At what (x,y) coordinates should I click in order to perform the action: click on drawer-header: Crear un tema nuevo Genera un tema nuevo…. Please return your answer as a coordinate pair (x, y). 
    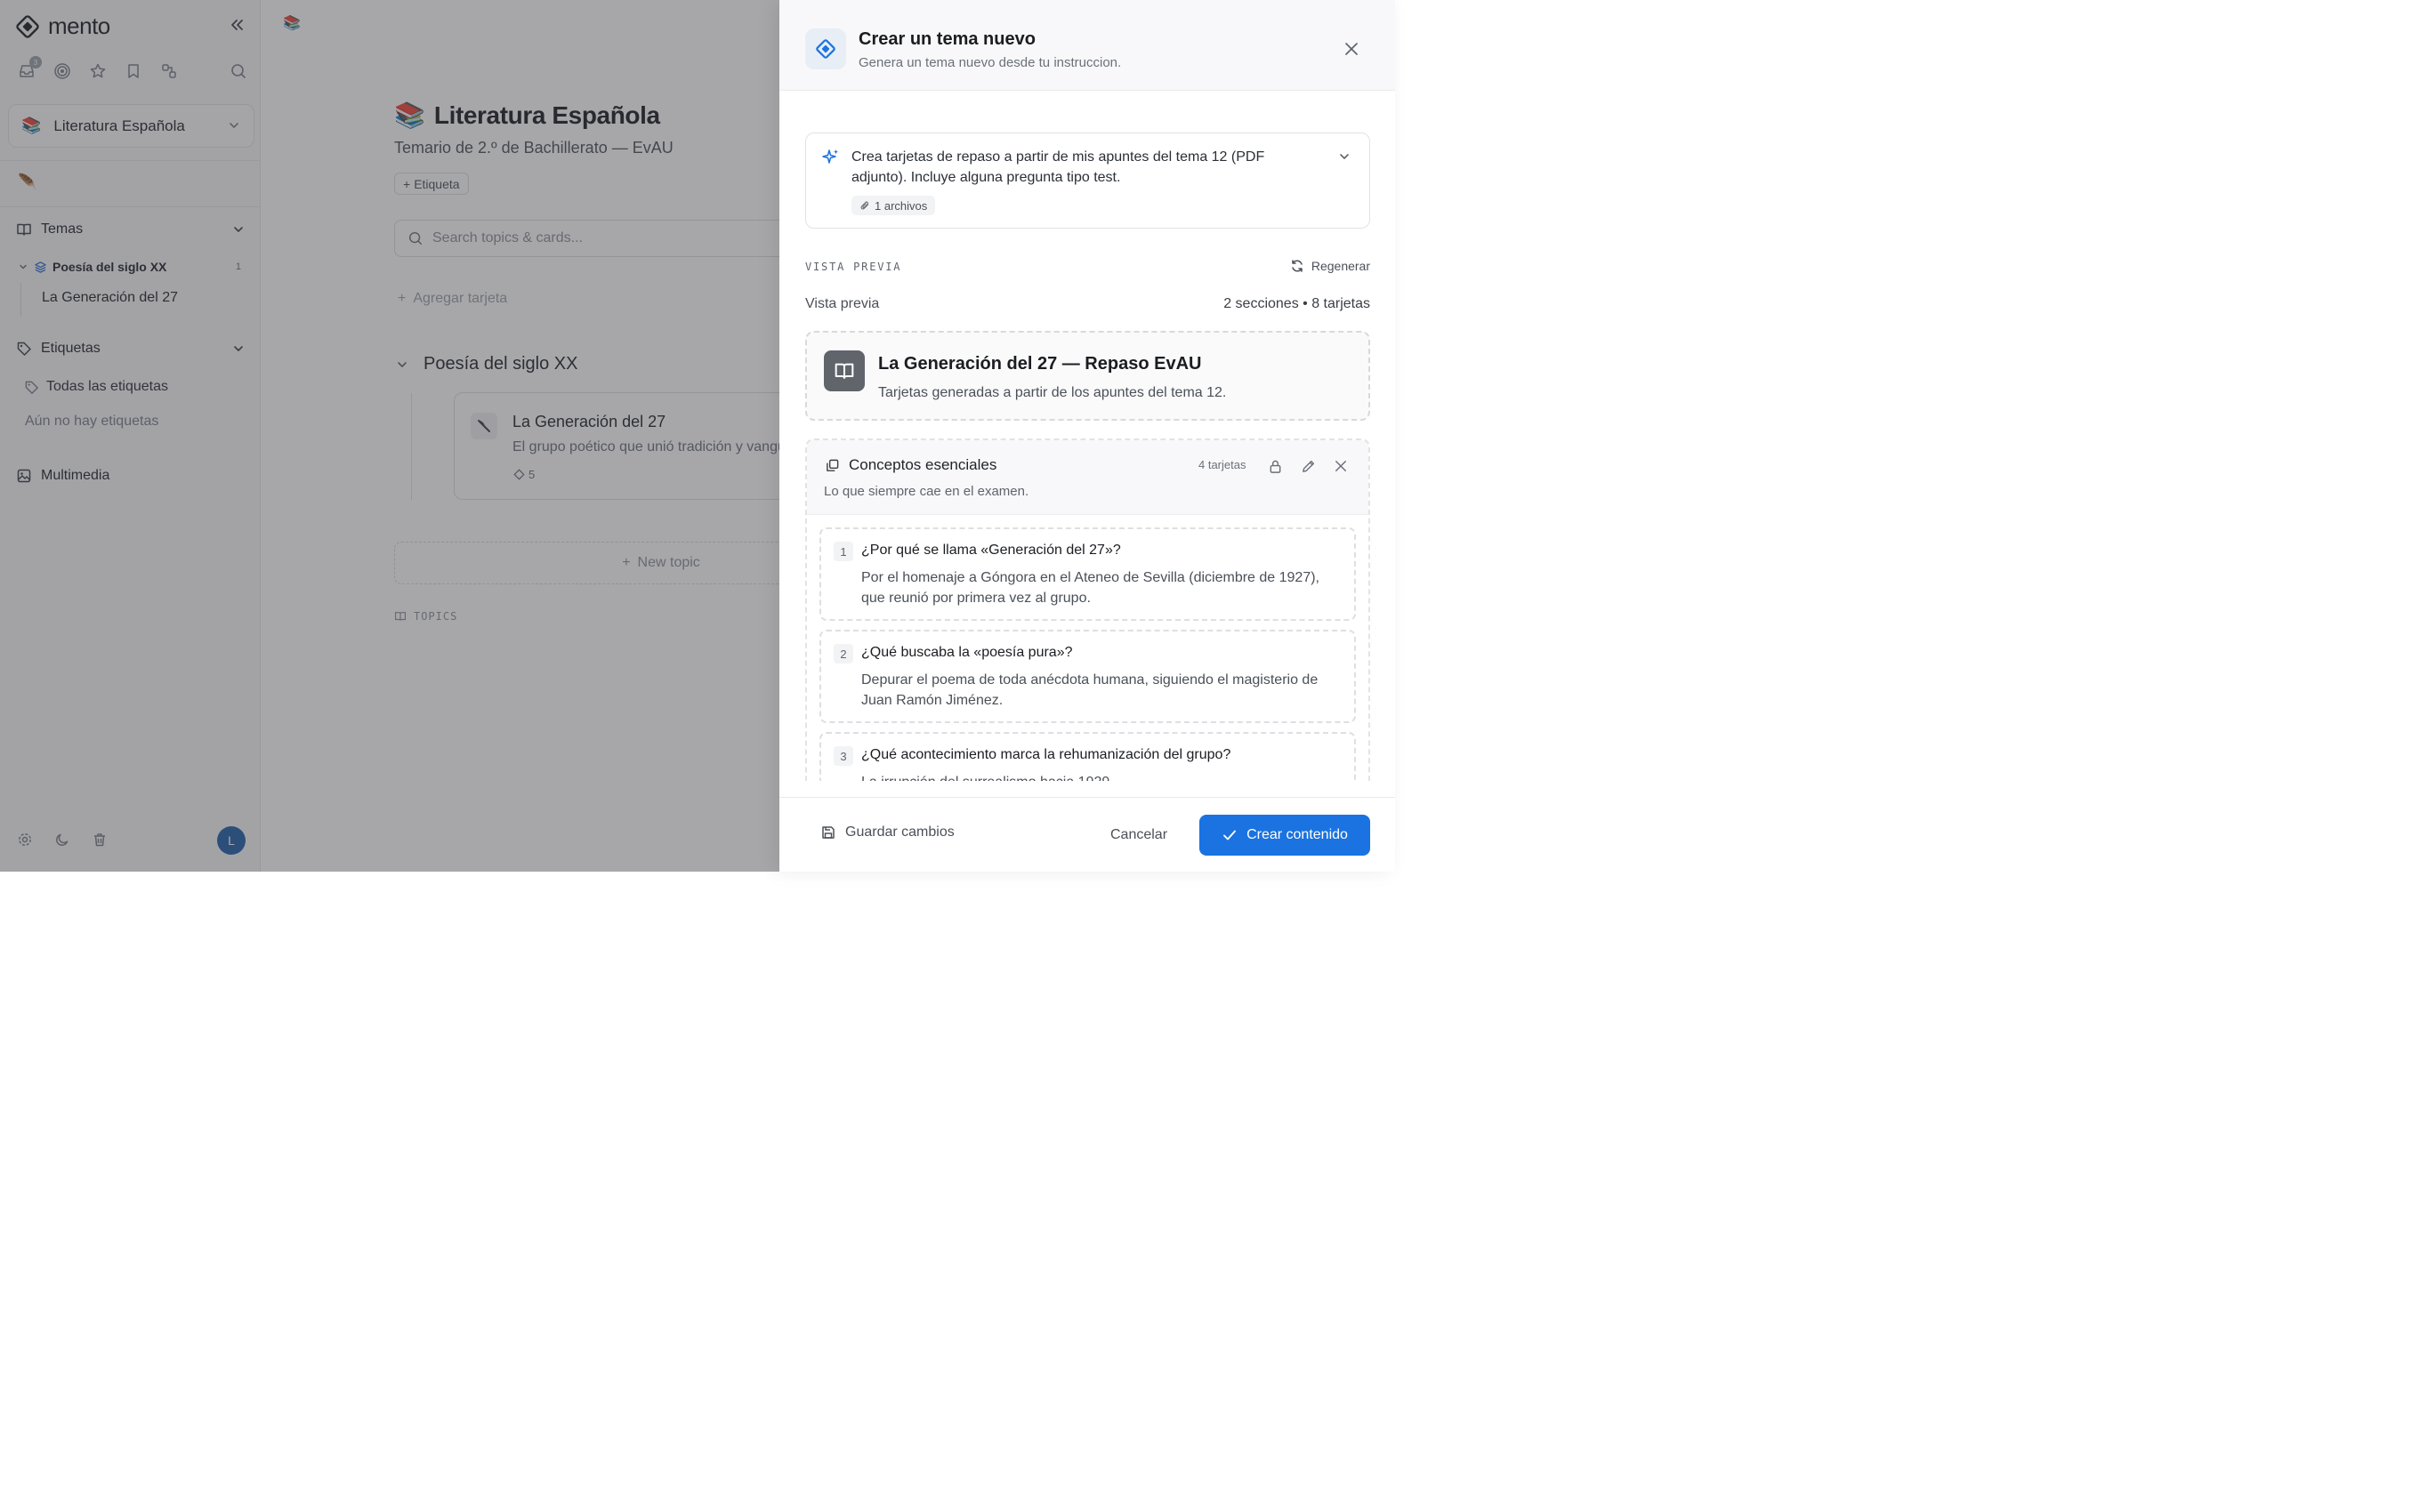
    Looking at the image, I should click on (1087, 46).